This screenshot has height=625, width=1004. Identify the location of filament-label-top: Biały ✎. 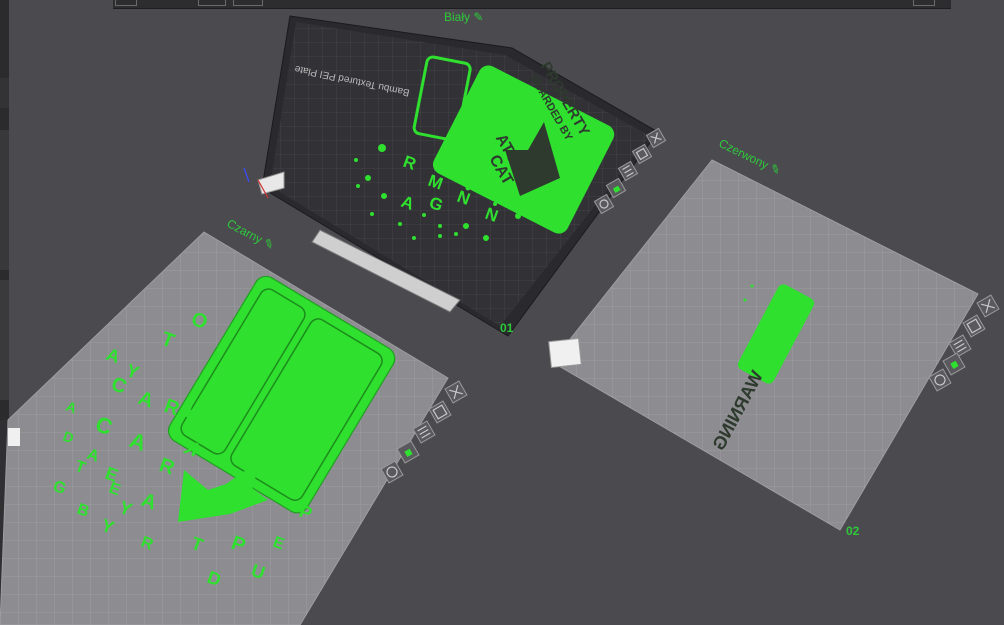
(463, 17).